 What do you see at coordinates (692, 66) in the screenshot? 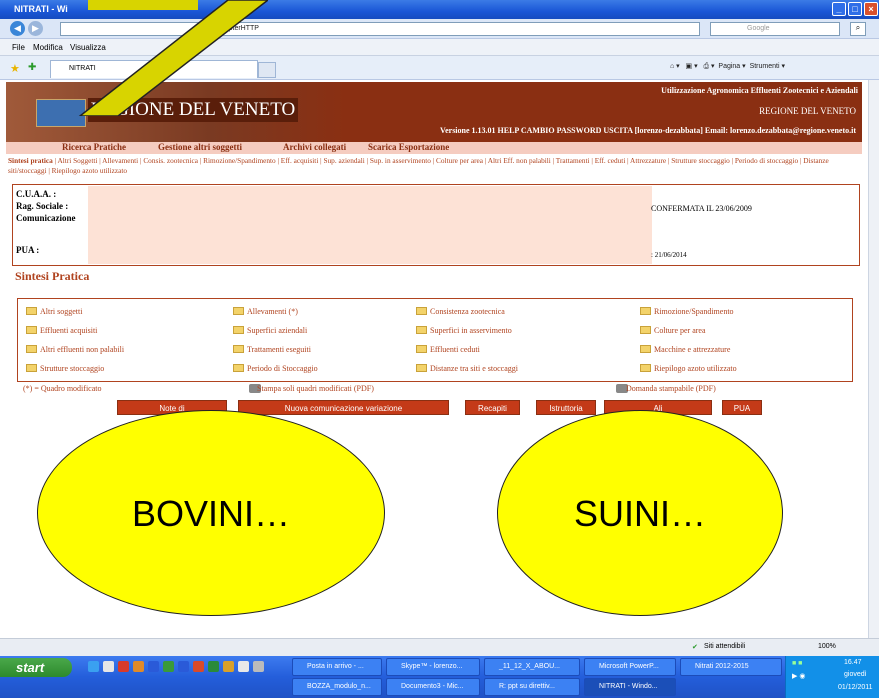
I see `feeds-icon: ▣ ▾` at bounding box center [692, 66].